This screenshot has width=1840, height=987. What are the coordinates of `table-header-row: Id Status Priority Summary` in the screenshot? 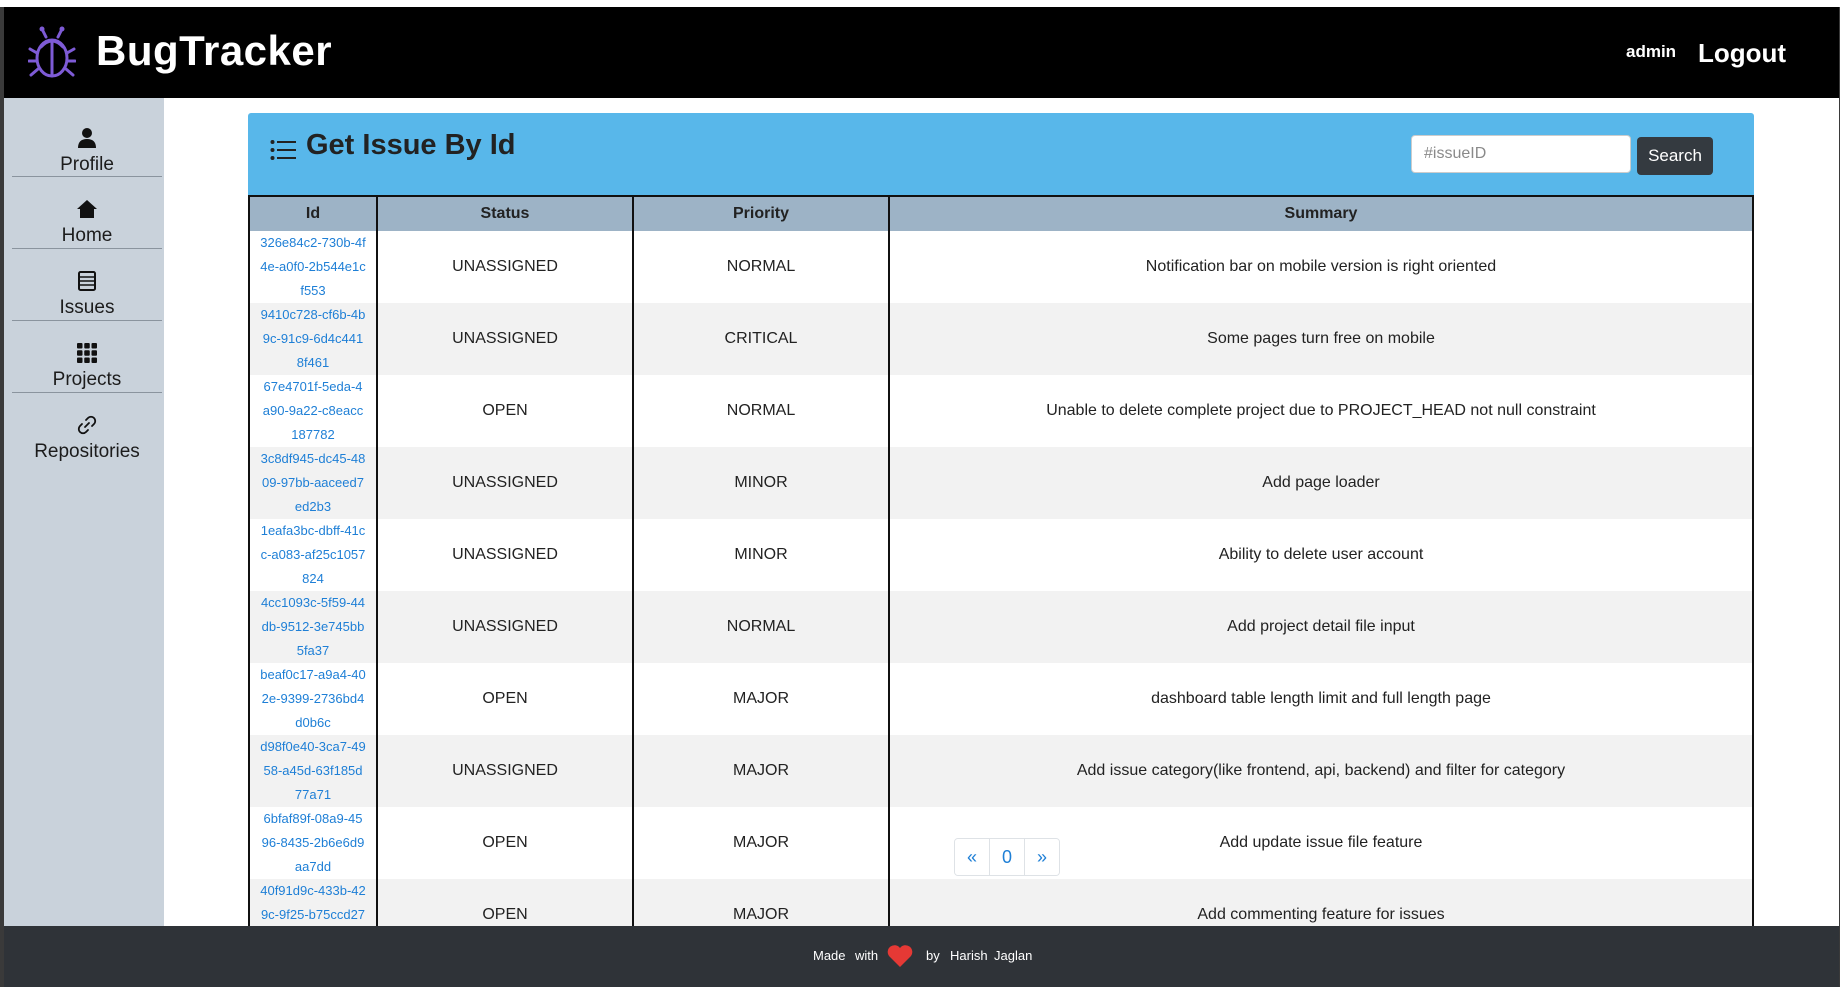 It's located at (1001, 213).